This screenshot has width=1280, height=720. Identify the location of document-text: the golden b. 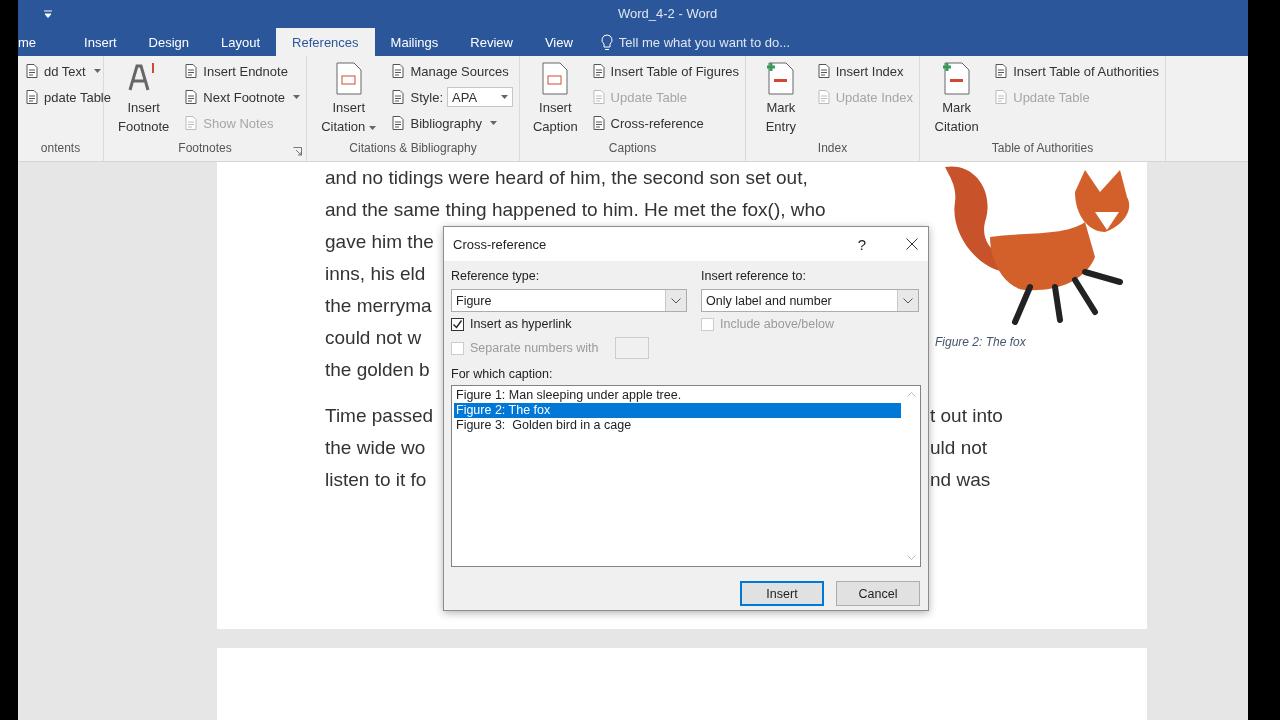
(377, 370).